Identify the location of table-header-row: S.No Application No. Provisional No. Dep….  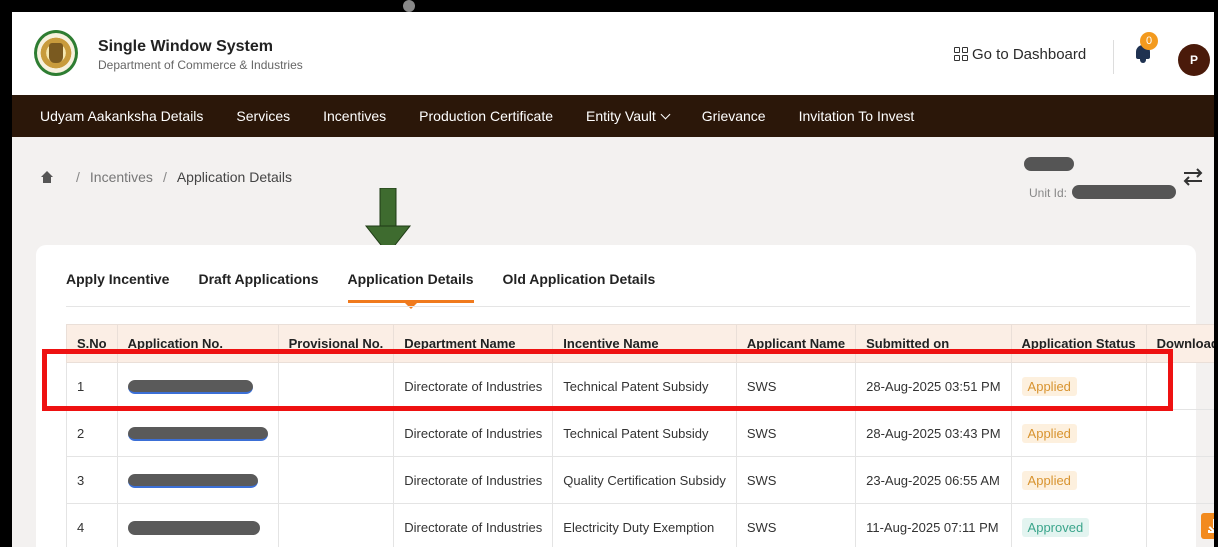
(640, 343).